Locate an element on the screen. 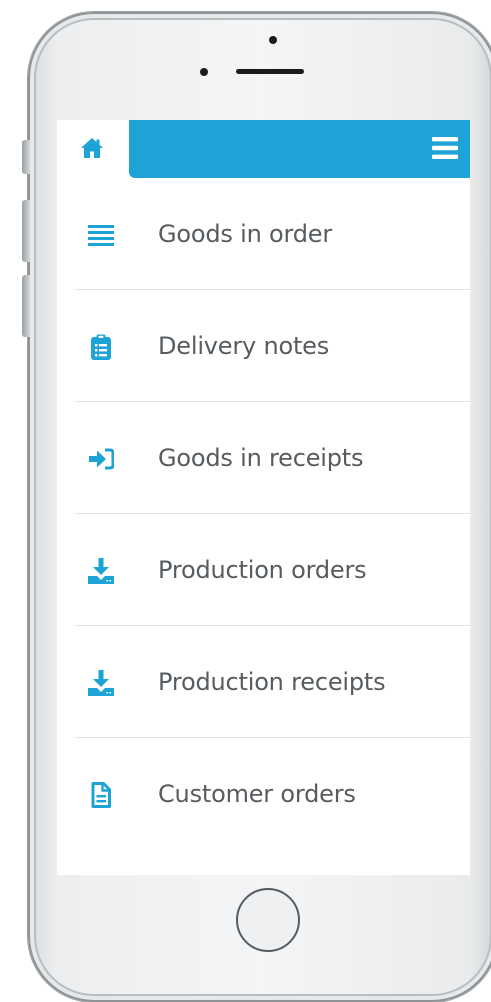 This screenshot has width=491, height=1002. phone-home-button is located at coordinates (268, 920).